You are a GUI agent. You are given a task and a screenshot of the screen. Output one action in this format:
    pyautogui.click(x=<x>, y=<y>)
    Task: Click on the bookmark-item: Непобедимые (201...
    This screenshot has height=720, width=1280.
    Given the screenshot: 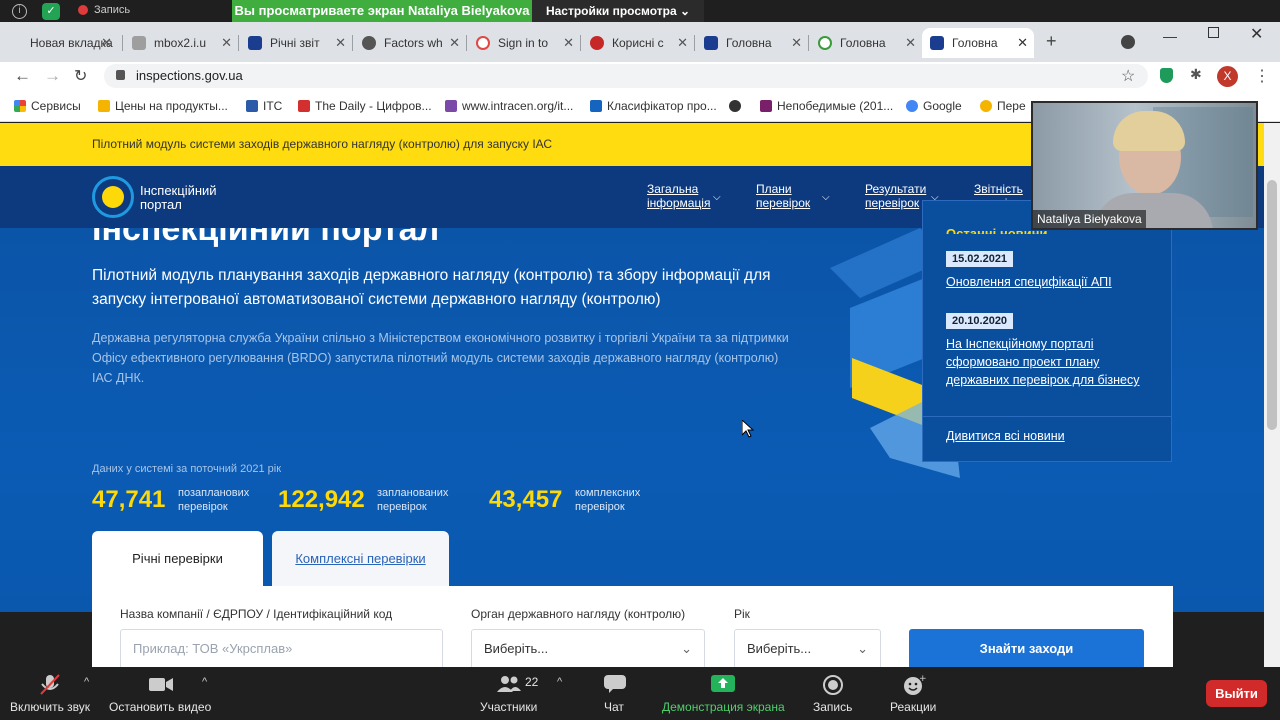 What is the action you would take?
    pyautogui.click(x=826, y=106)
    